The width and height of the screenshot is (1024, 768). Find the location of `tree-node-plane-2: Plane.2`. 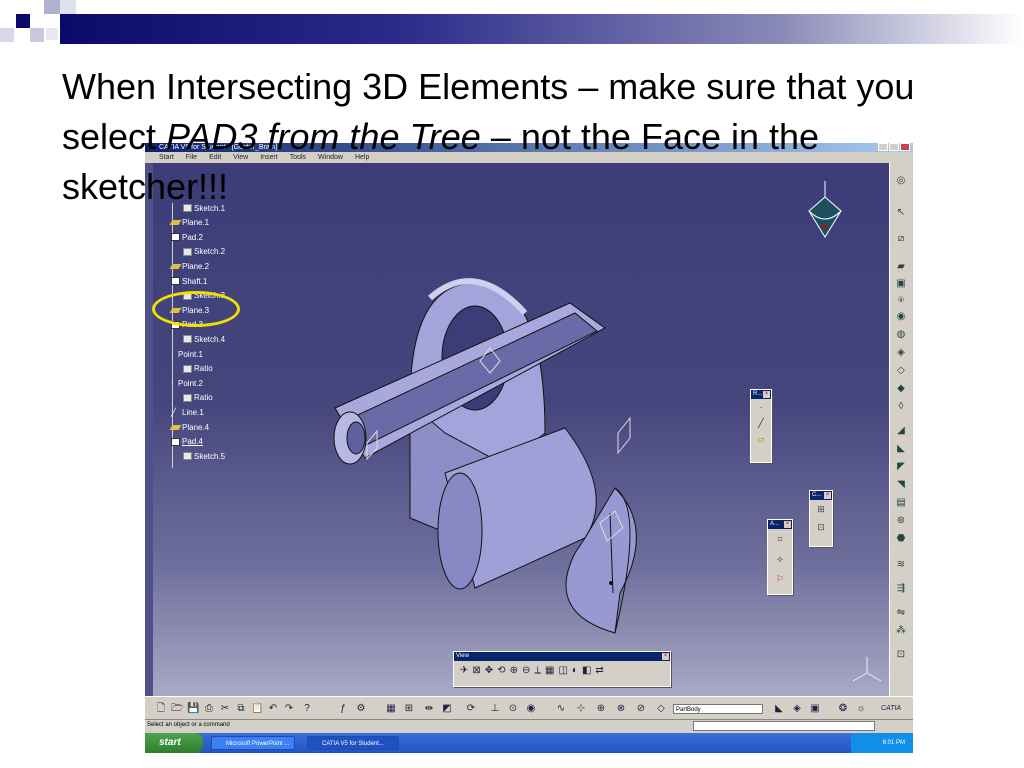

tree-node-plane-2: Plane.2 is located at coordinates (189, 266).